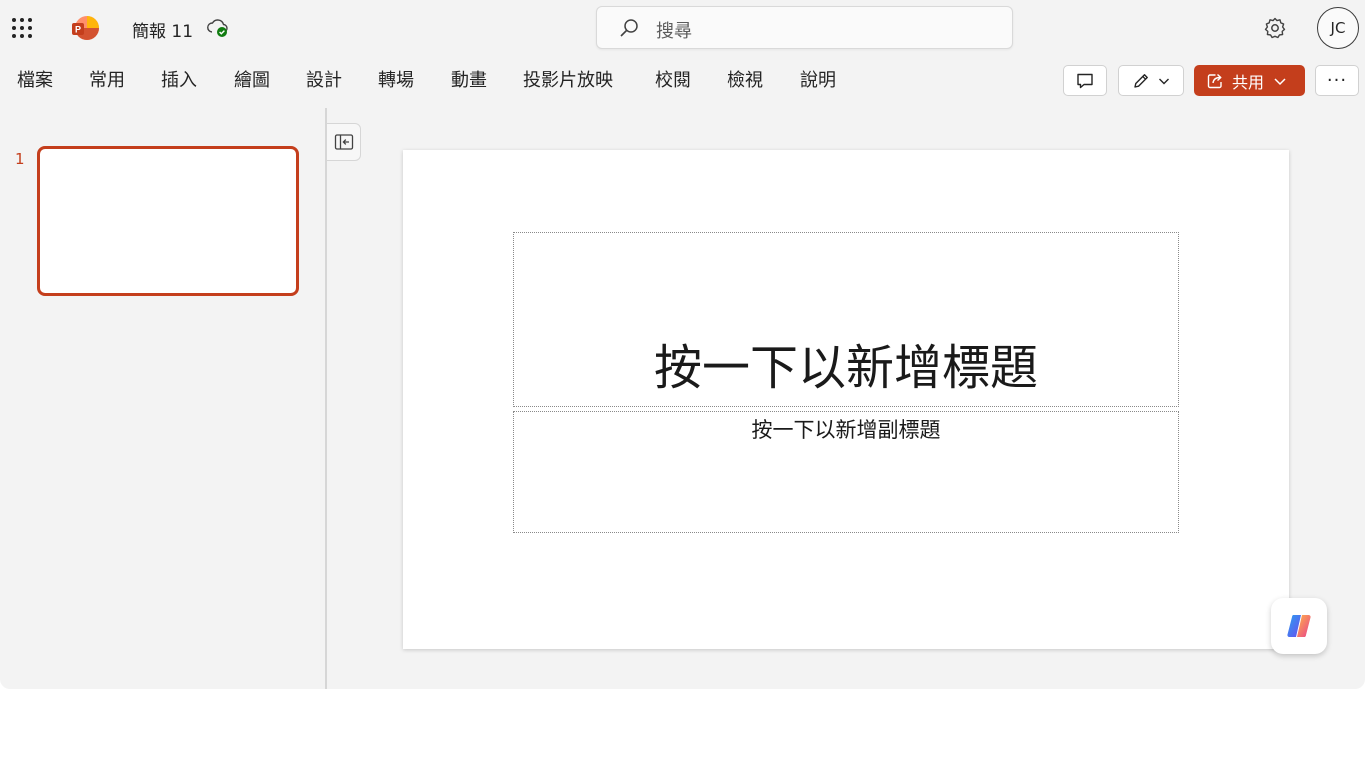 This screenshot has width=1365, height=768. Describe the element at coordinates (252, 81) in the screenshot. I see `tab-draw: 繪圖` at that location.